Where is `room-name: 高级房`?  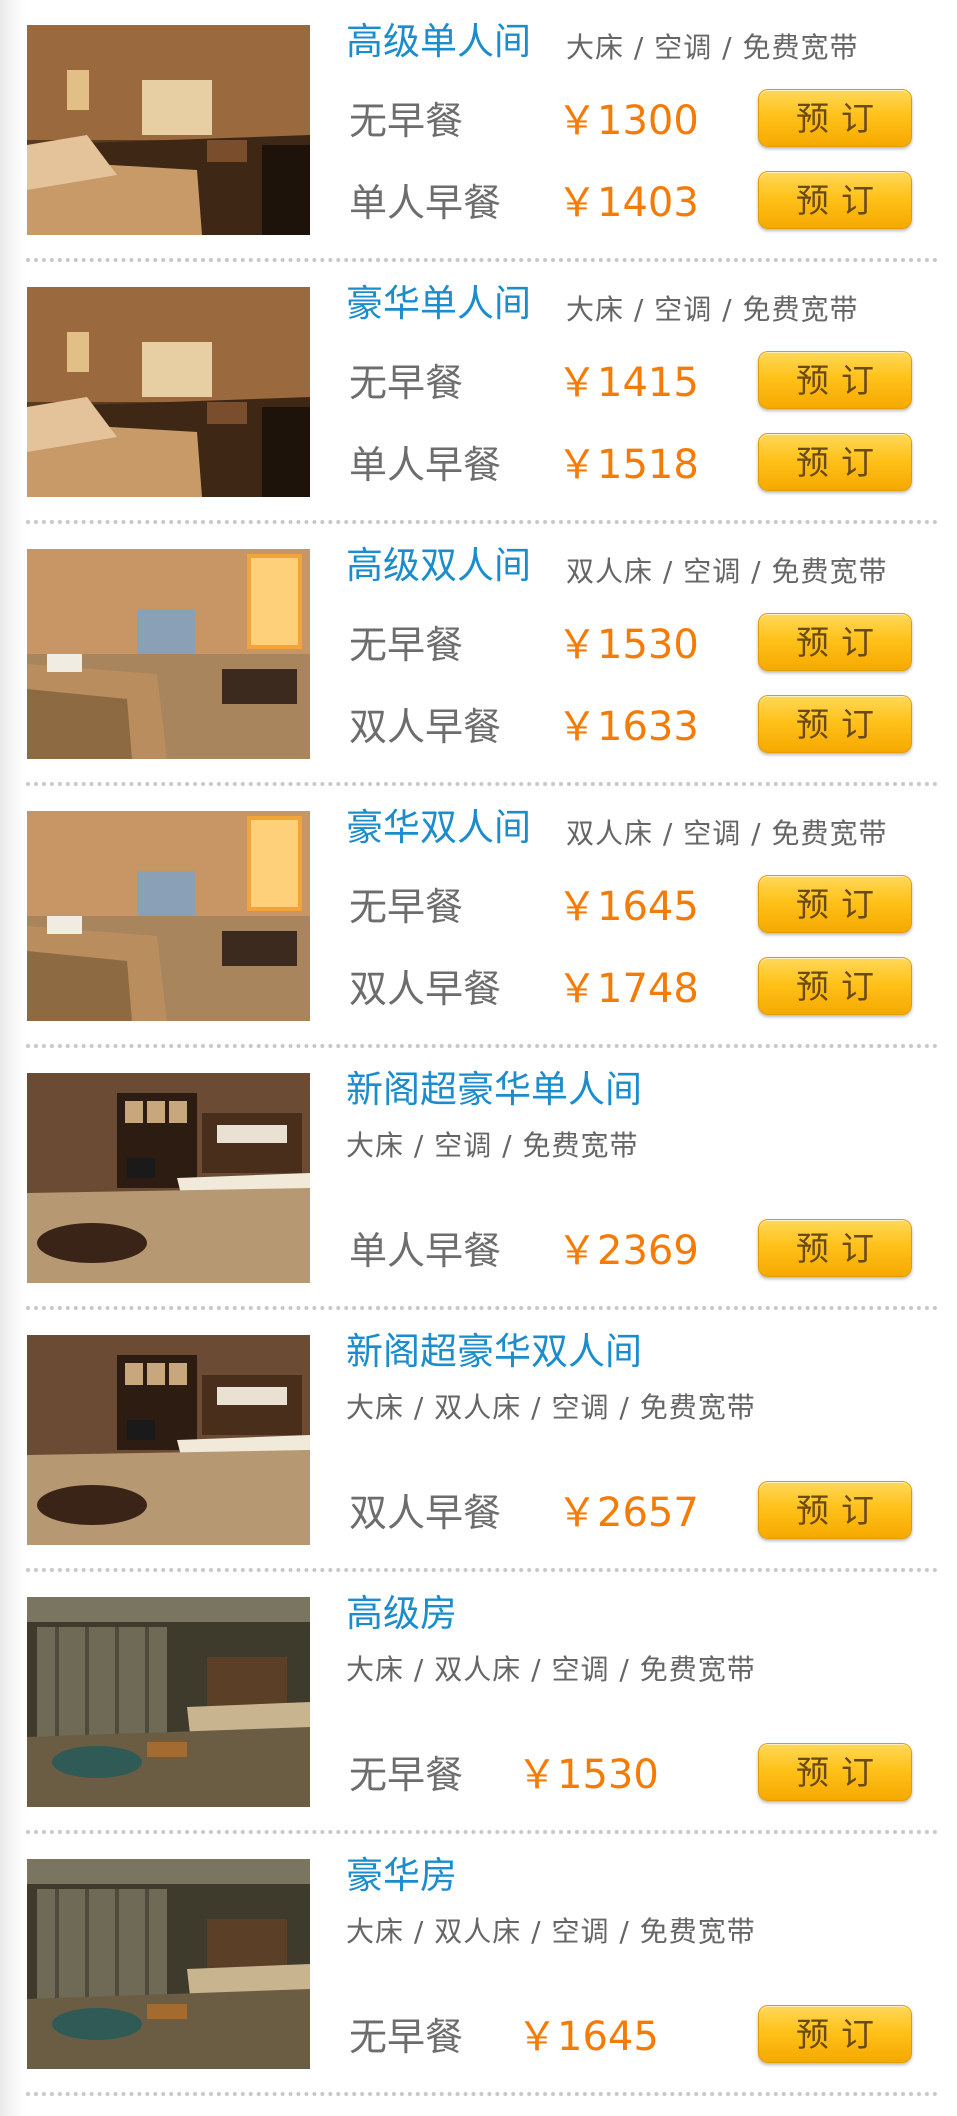 room-name: 高级房 is located at coordinates (401, 1613).